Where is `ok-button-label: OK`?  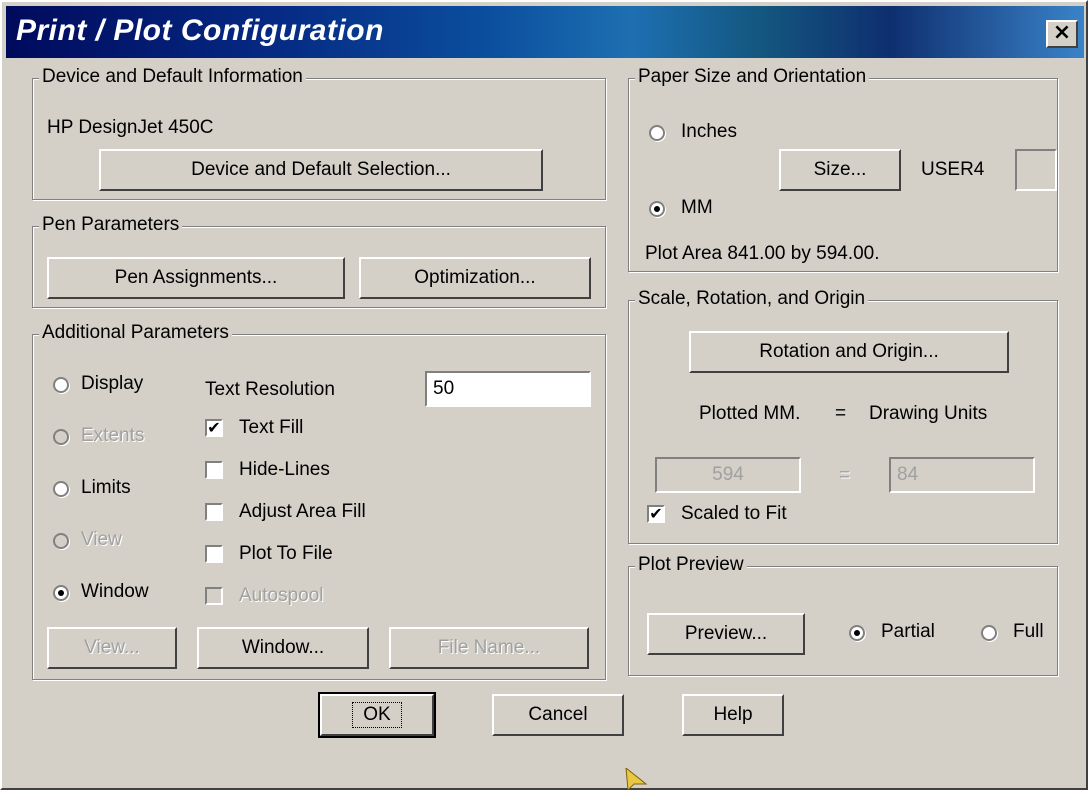
ok-button-label: OK is located at coordinates (377, 715).